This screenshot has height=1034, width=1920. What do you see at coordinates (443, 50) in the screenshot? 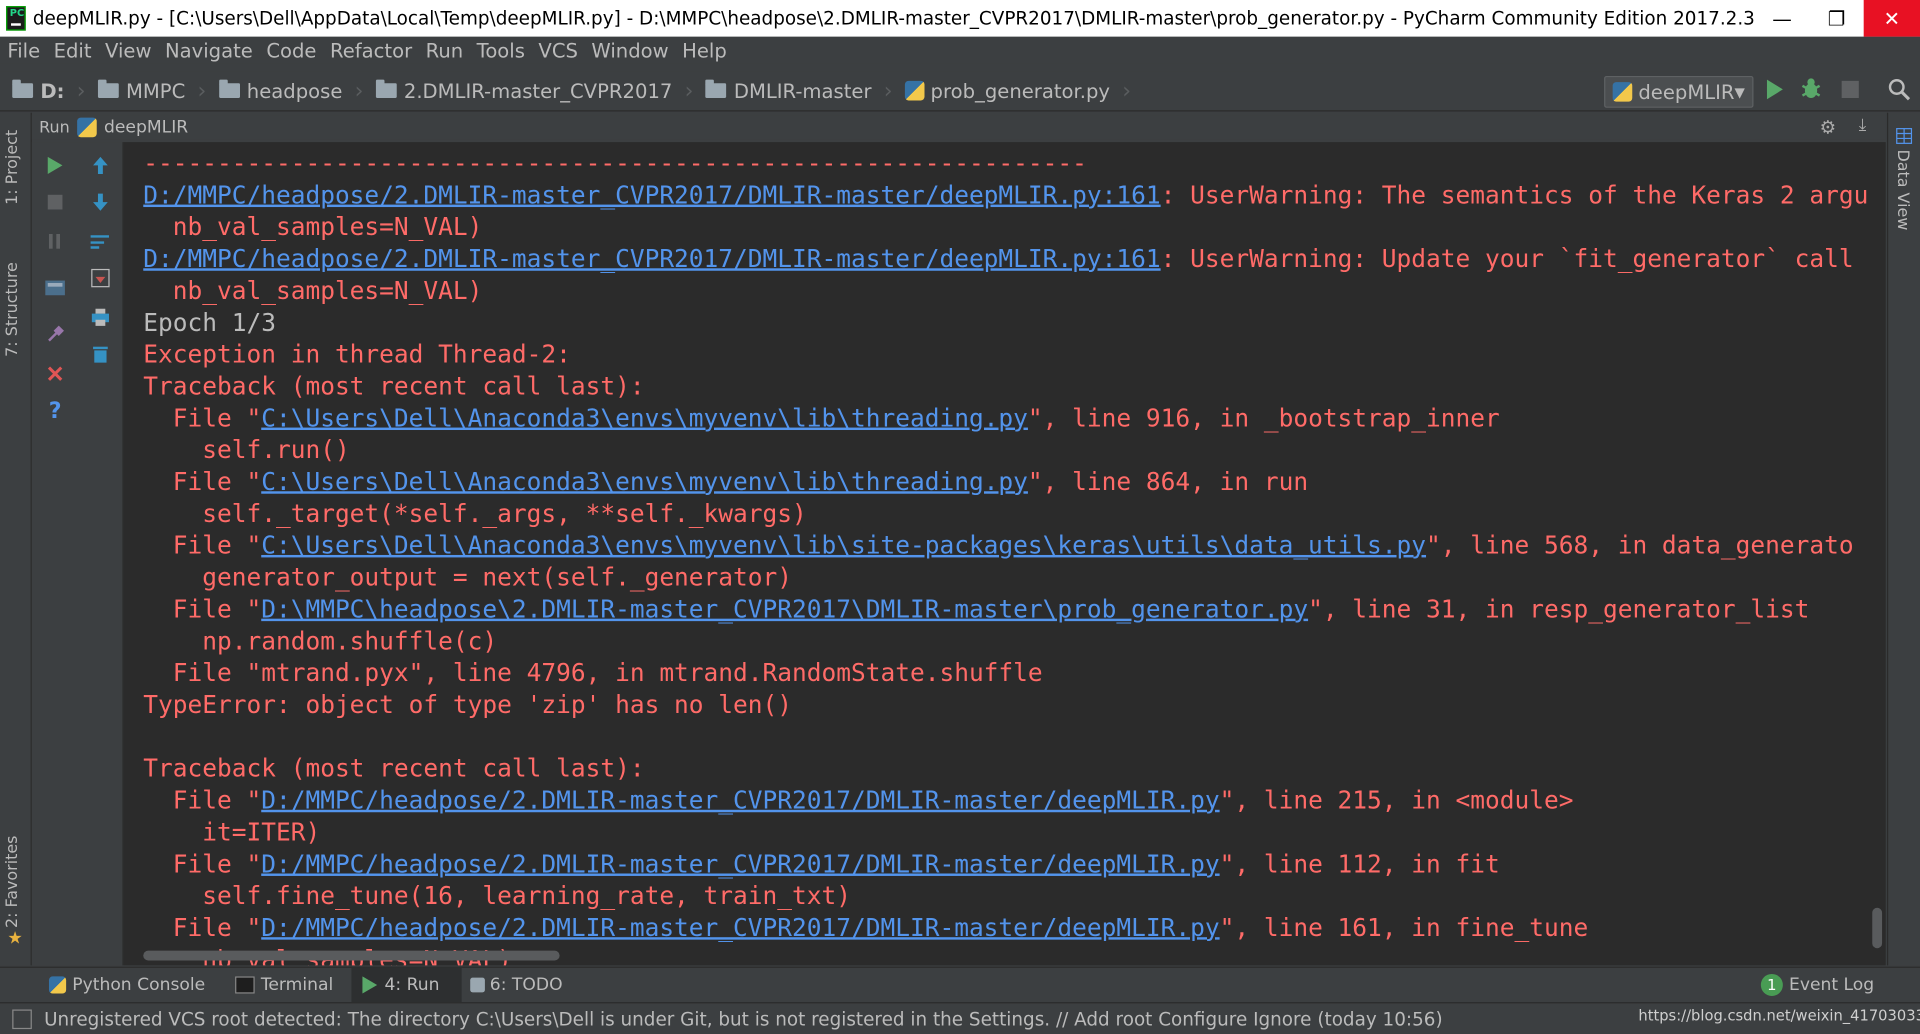
I see `menu-run: Run` at bounding box center [443, 50].